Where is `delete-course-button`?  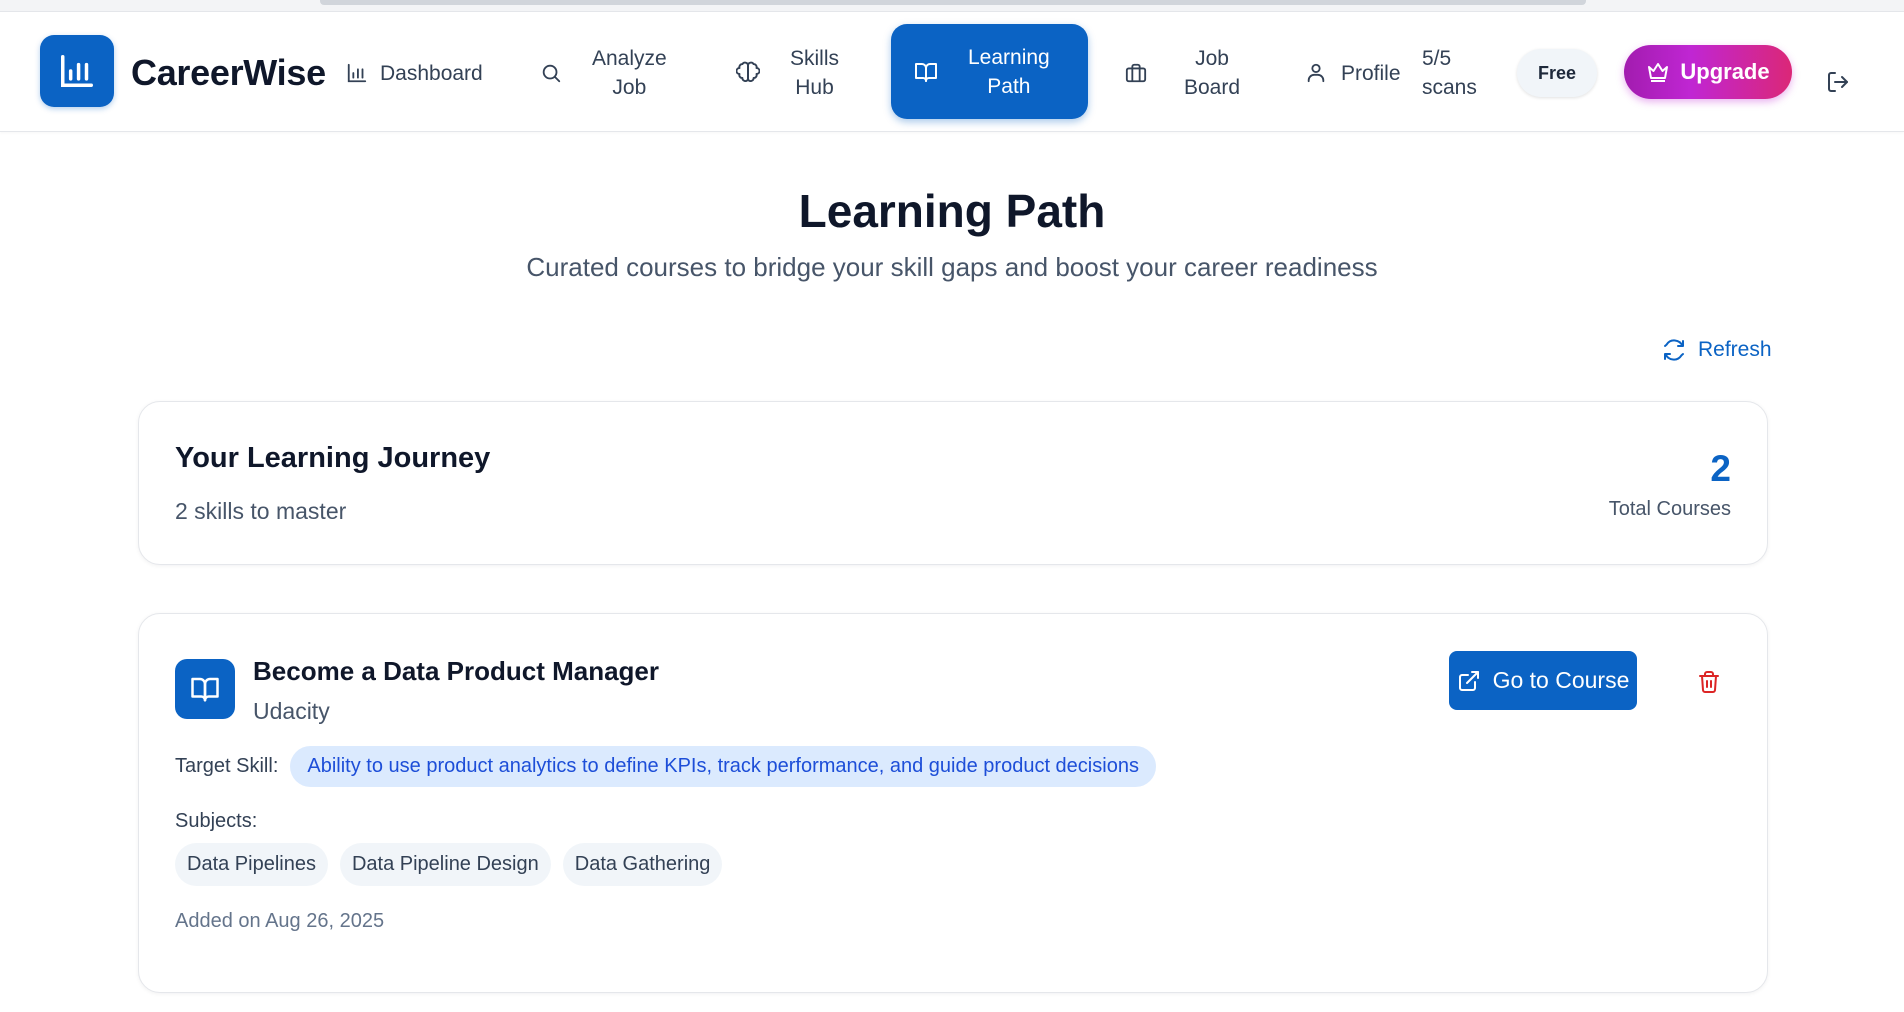 delete-course-button is located at coordinates (1709, 684).